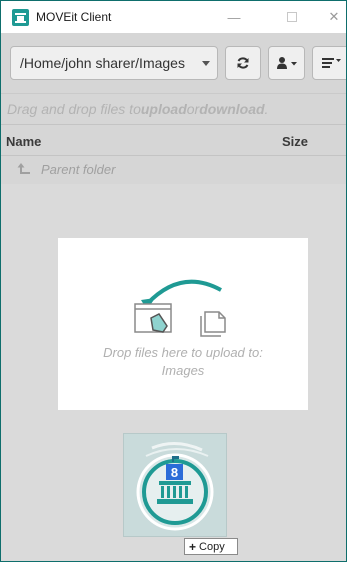 The height and width of the screenshot is (562, 347). Describe the element at coordinates (332, 17) in the screenshot. I see `close-button: ✕` at that location.